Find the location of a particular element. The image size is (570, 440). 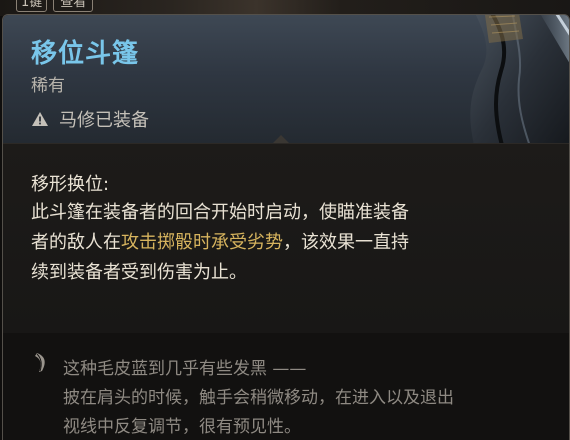

equipped-status: 马修已装备 is located at coordinates (90, 119).